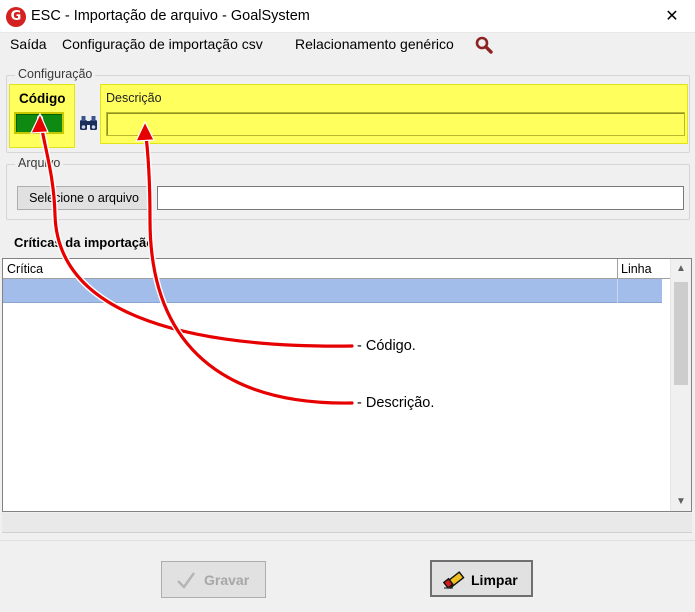 The height and width of the screenshot is (612, 695). I want to click on limpar-button: Limpar, so click(481, 578).